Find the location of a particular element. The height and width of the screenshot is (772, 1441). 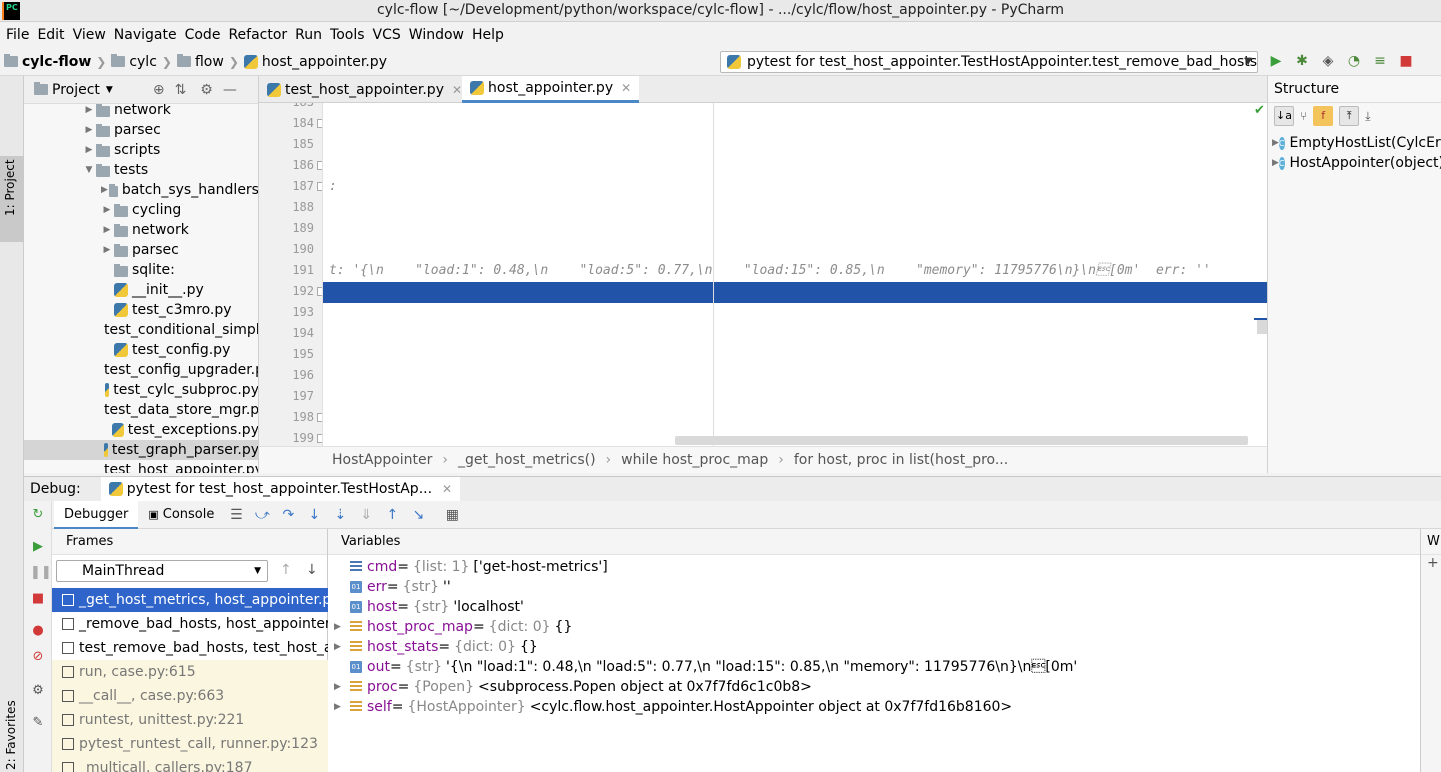

tree-item: test_conditional_simplifier.py is located at coordinates (141, 330).